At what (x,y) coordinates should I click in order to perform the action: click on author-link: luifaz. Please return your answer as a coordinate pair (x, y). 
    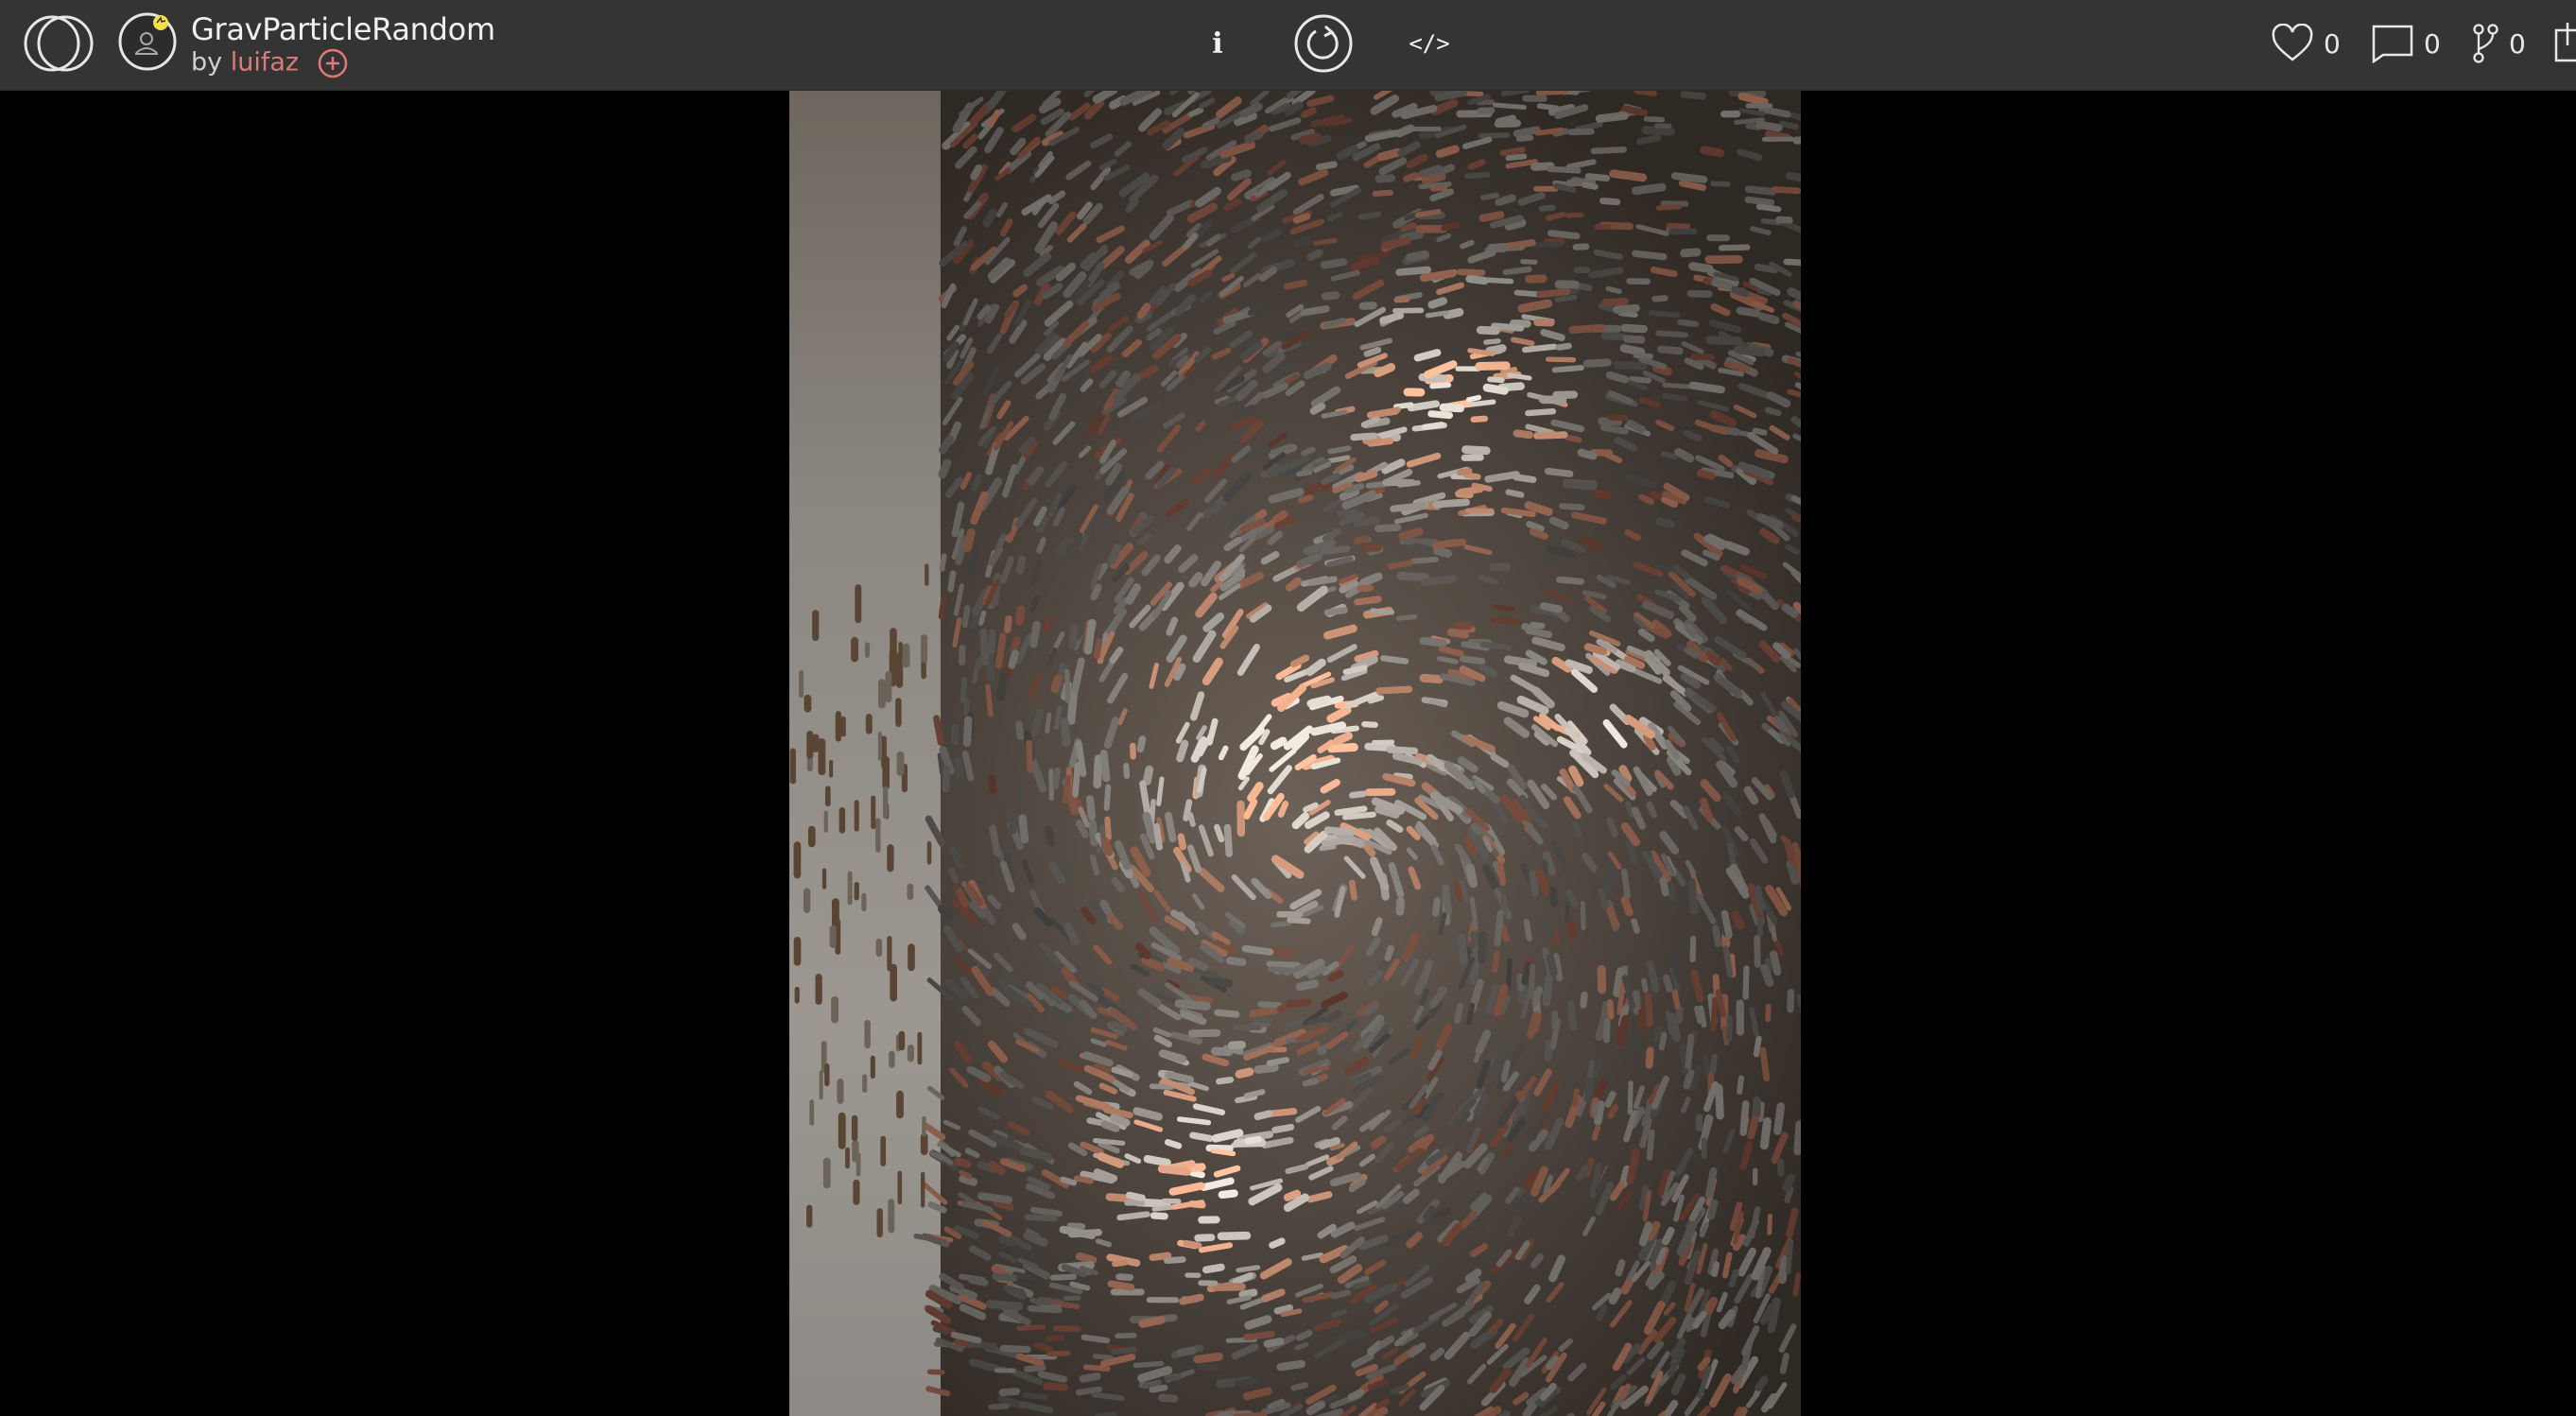
    Looking at the image, I should click on (265, 63).